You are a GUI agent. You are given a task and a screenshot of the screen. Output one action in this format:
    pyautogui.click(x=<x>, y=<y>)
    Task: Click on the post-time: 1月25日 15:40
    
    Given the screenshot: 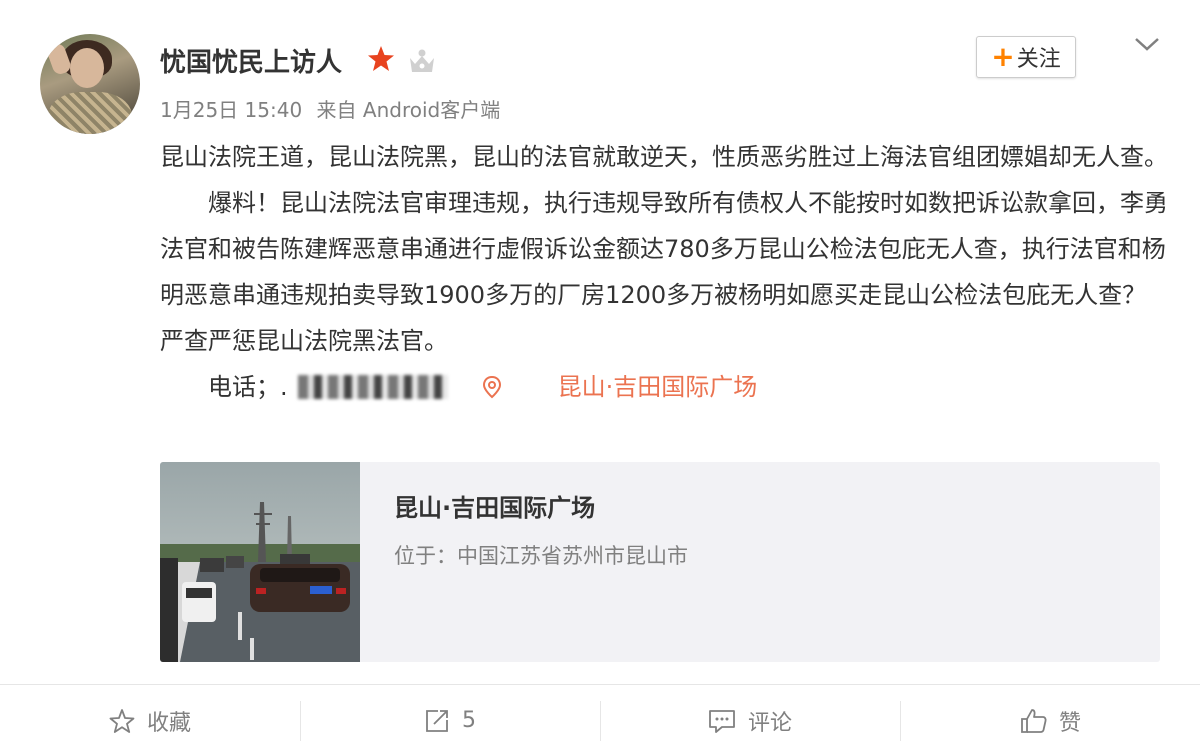 What is the action you would take?
    pyautogui.click(x=231, y=110)
    